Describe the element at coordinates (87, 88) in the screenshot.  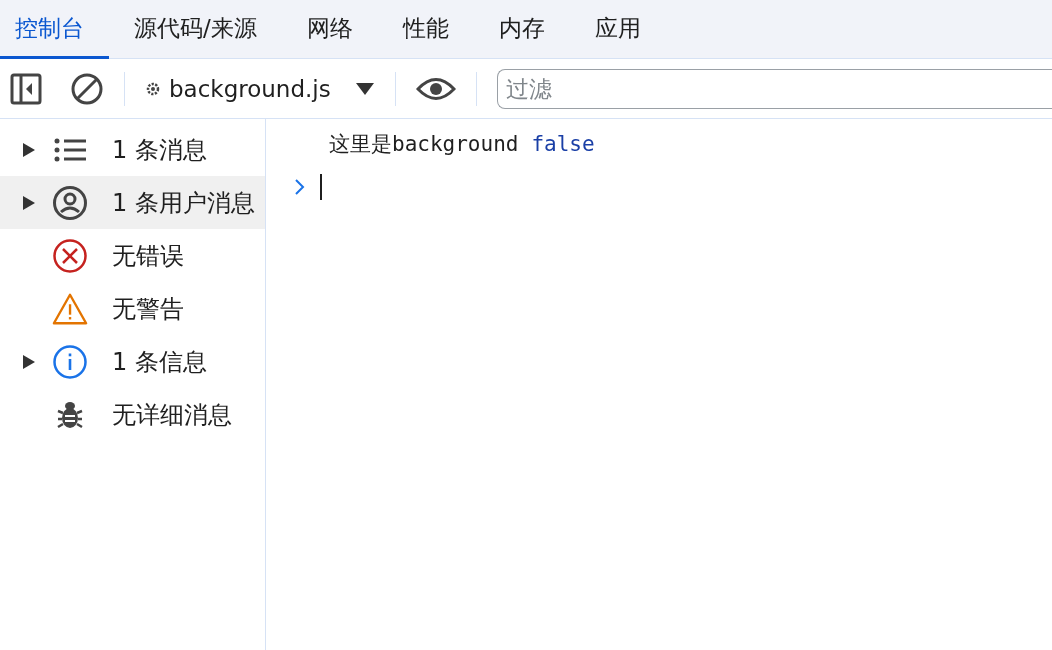
I see `clear-icon` at that location.